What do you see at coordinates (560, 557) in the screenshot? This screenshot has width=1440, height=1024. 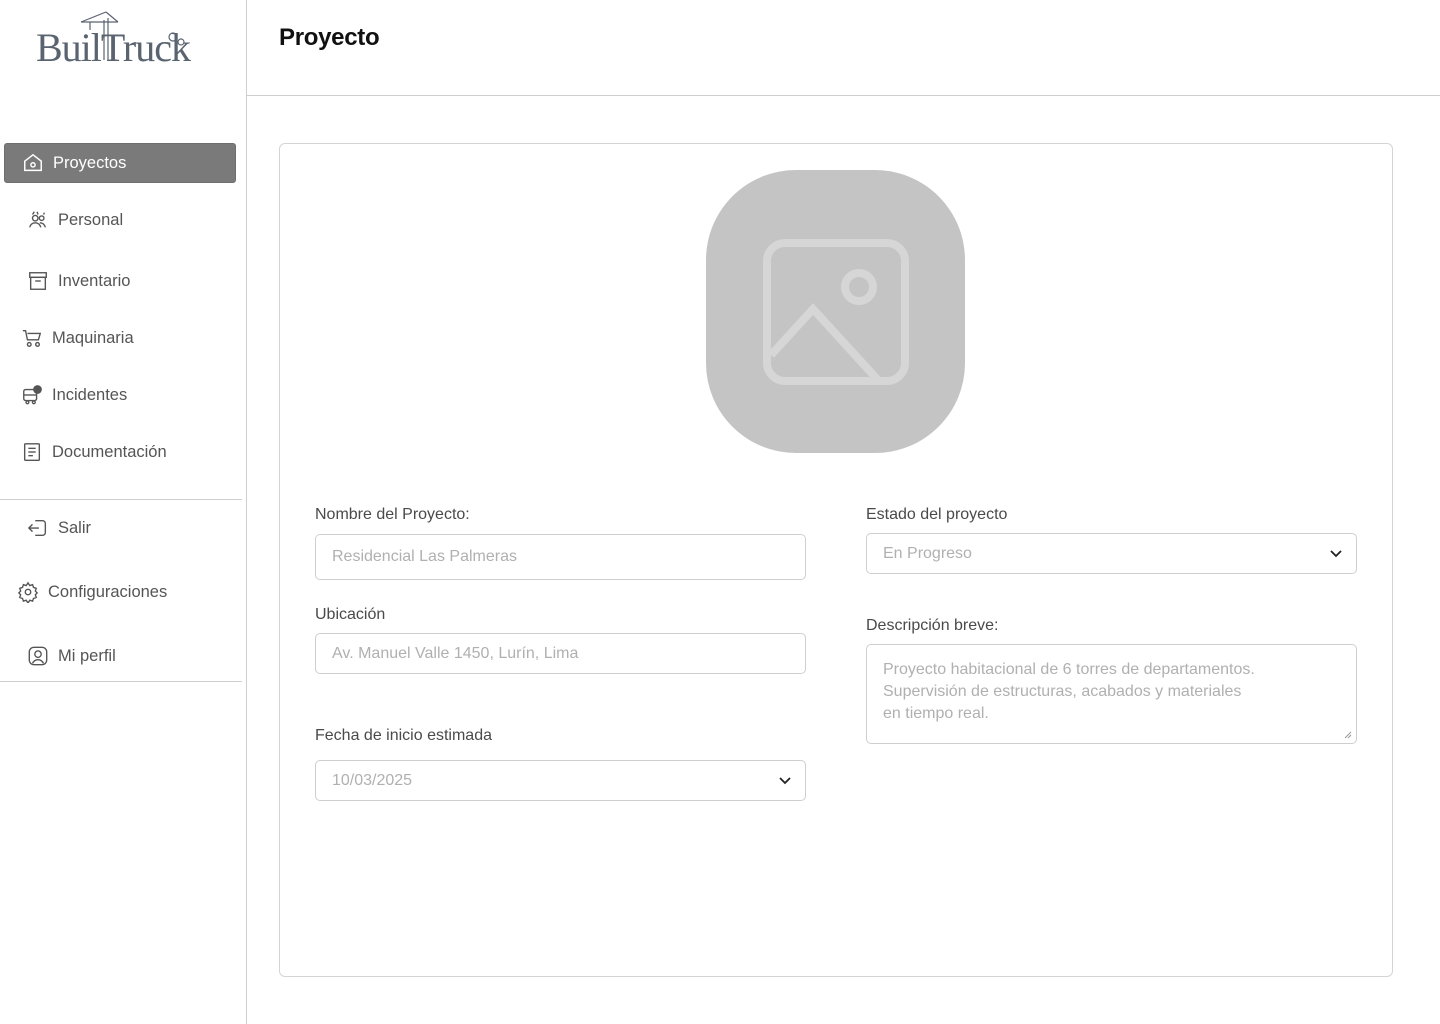 I see `project-name-input: Residencial Las Palmeras` at bounding box center [560, 557].